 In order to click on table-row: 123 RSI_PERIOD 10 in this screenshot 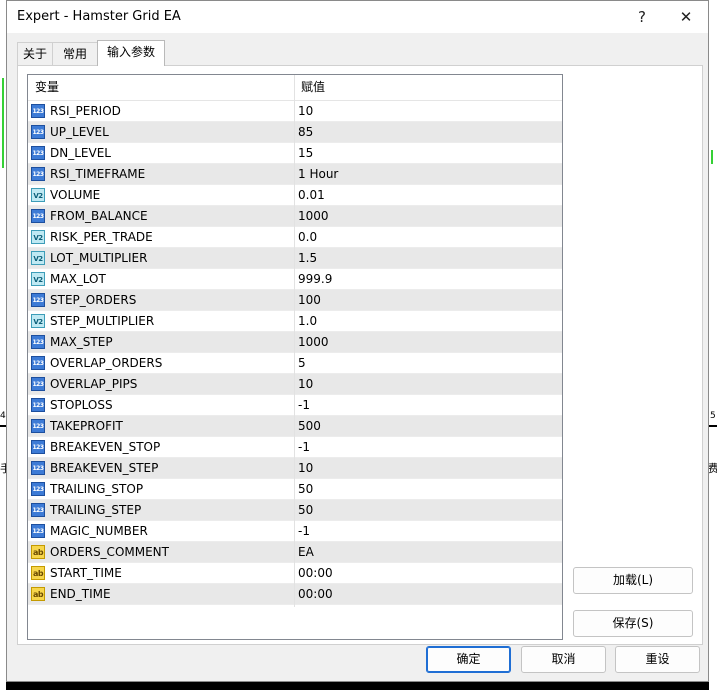, I will do `click(295, 111)`.